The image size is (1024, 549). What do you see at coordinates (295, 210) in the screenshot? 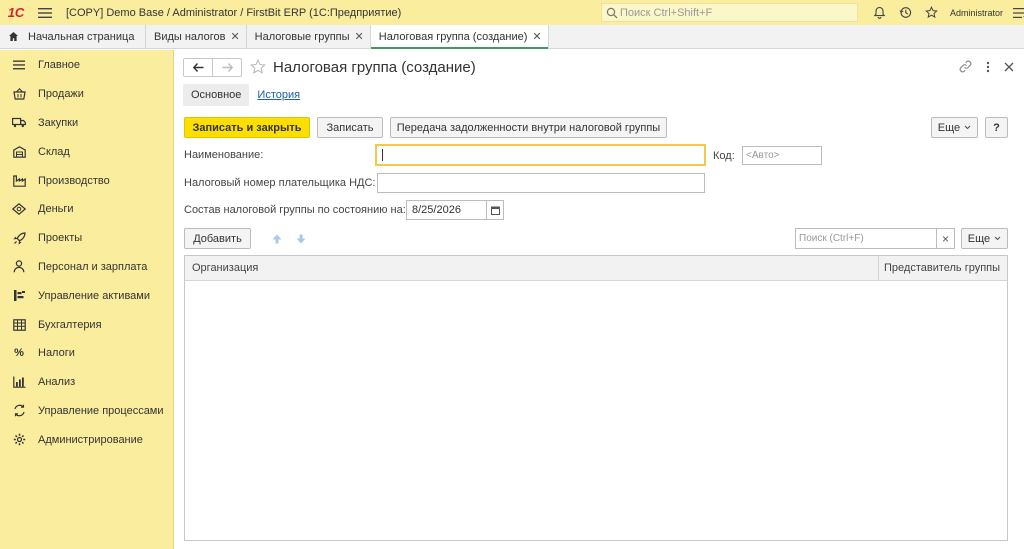
I see `date-label: Состав налоговой группы по состоянию на:` at bounding box center [295, 210].